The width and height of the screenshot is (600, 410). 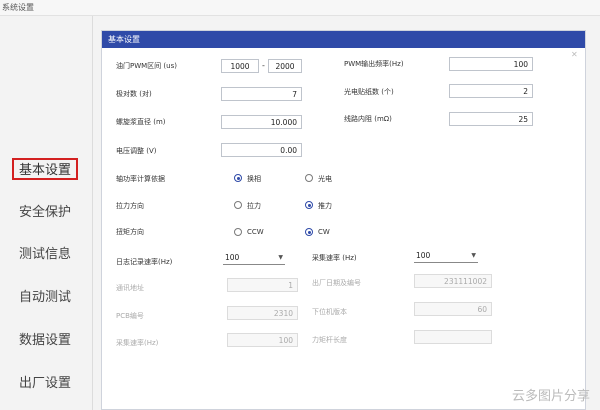 What do you see at coordinates (309, 205) in the screenshot?
I see `pull-dir-push-radio` at bounding box center [309, 205].